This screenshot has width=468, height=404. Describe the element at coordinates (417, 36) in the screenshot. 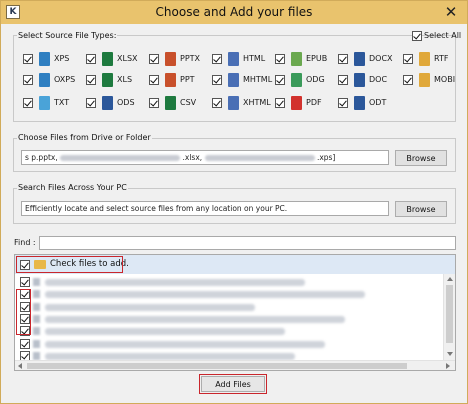

I see `select-all-check` at that location.